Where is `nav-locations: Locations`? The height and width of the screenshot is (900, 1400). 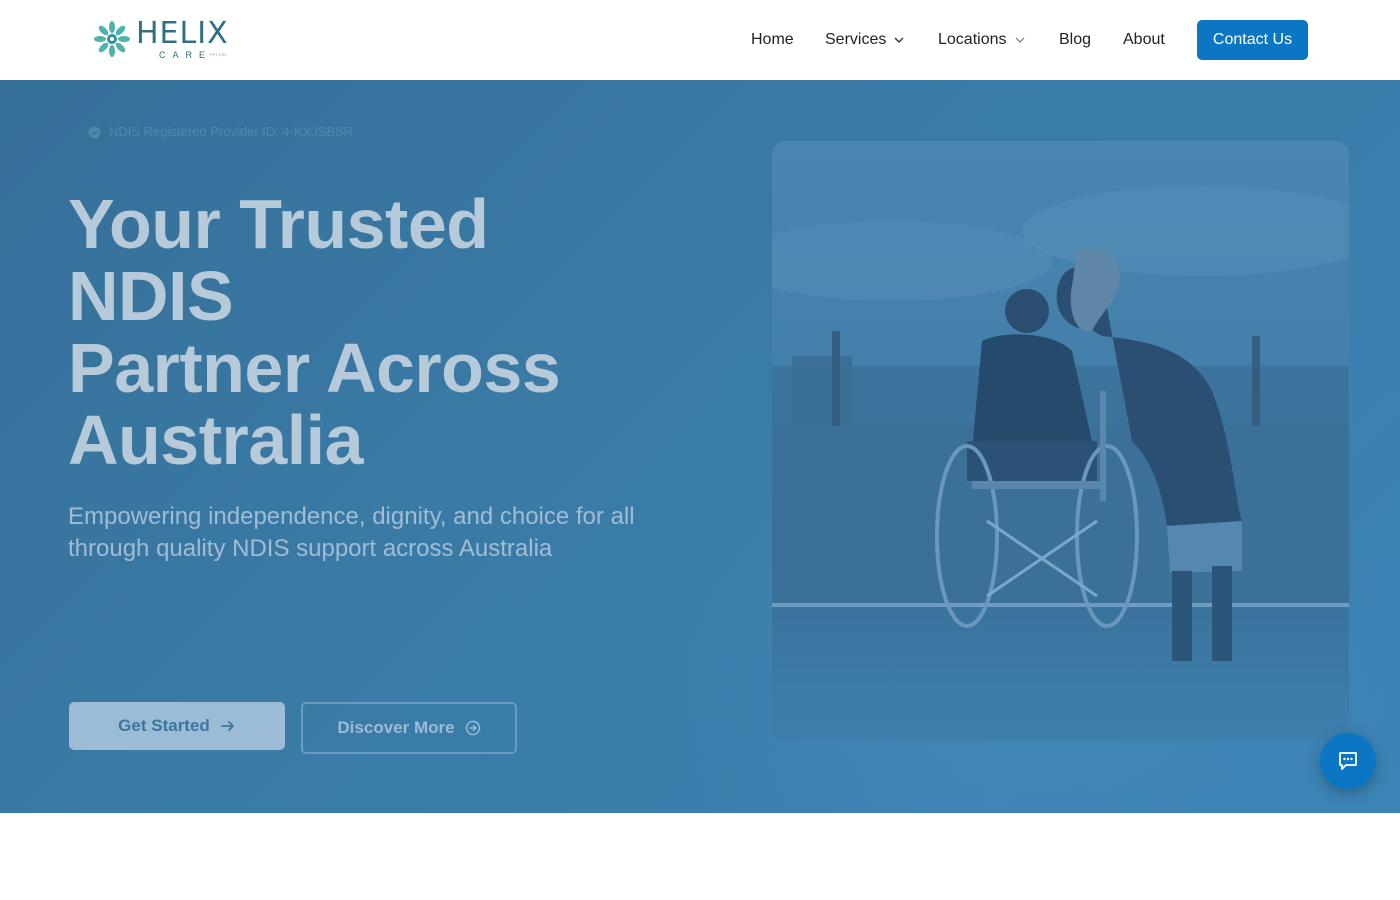 nav-locations: Locations is located at coordinates (982, 40).